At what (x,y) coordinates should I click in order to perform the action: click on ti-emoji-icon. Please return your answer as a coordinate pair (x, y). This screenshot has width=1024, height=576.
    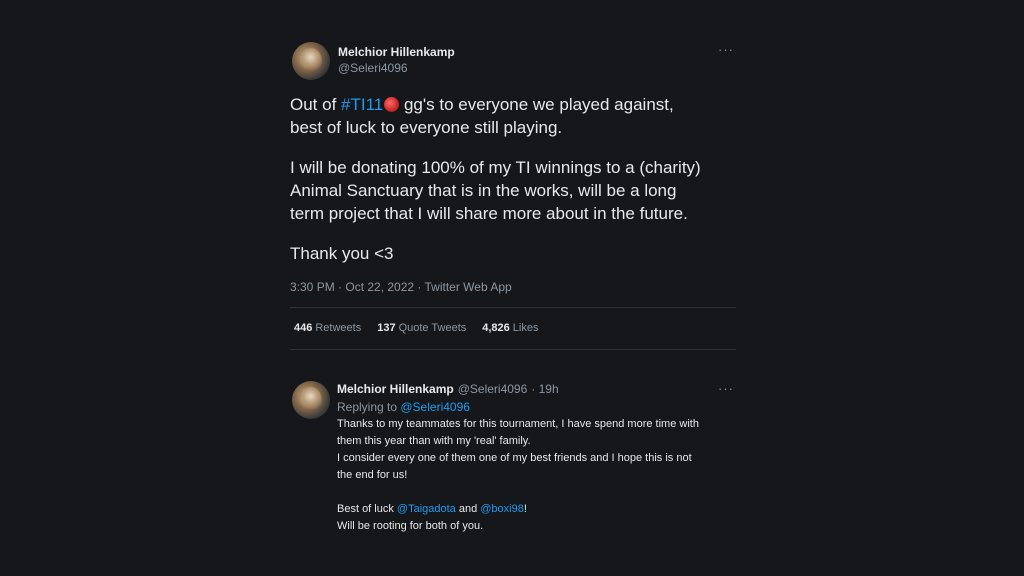
    Looking at the image, I should click on (392, 104).